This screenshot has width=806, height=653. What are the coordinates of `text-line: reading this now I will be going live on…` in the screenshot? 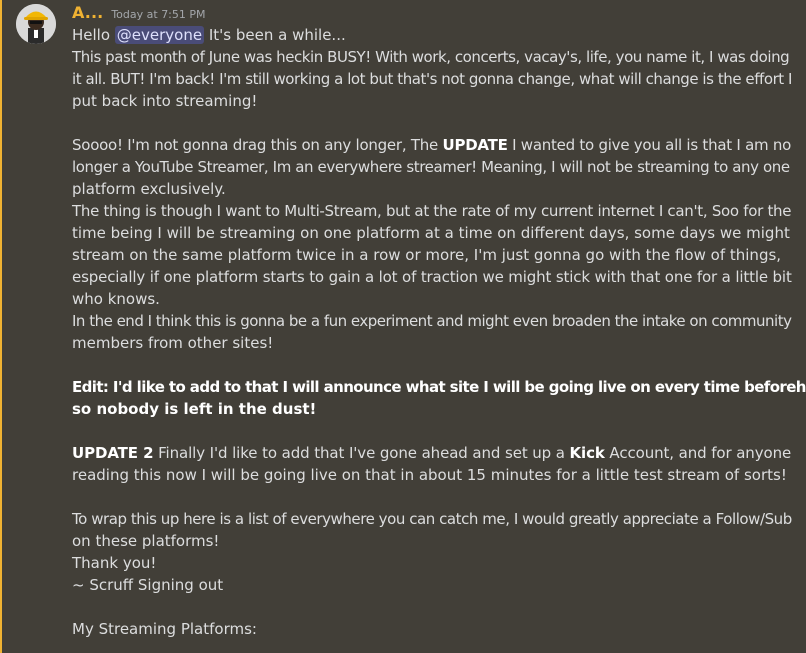 It's located at (429, 475).